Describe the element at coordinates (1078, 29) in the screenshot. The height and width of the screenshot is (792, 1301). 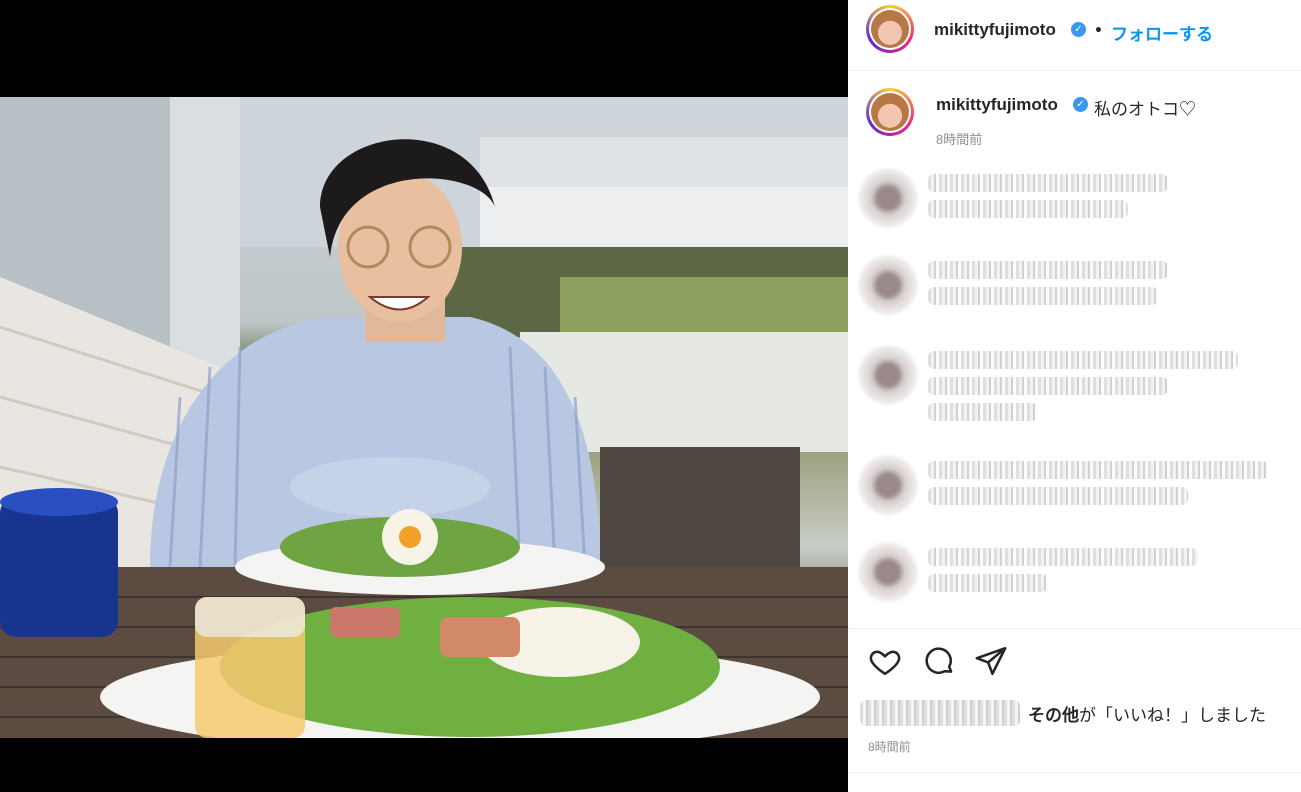
I see `verified-badge-icon: ✓` at that location.